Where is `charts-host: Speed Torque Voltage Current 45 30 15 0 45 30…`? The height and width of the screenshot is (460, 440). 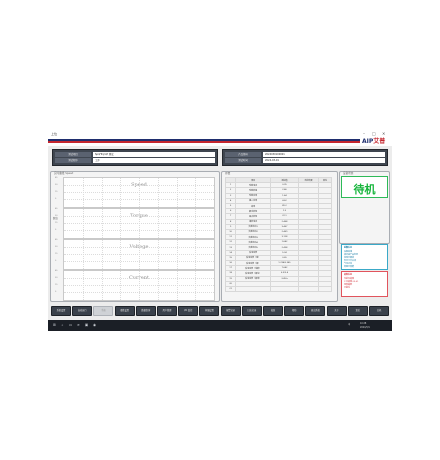 charts-host: Speed Torque Voltage Current 45 30 15 0 45 30… is located at coordinates (134, 236).